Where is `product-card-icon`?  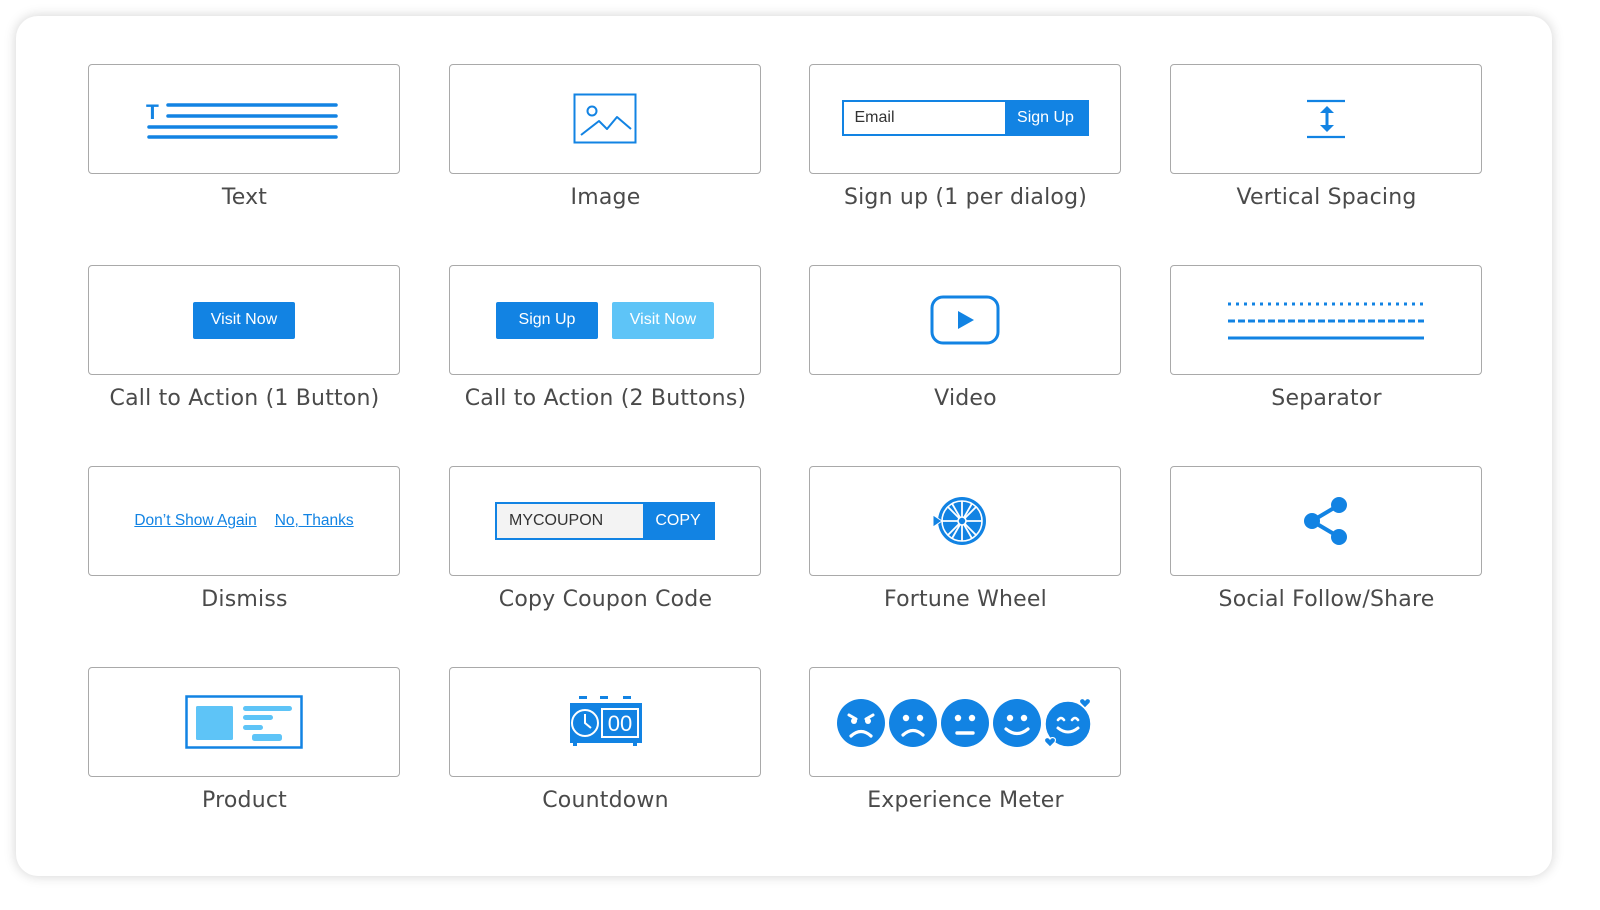
product-card-icon is located at coordinates (244, 722).